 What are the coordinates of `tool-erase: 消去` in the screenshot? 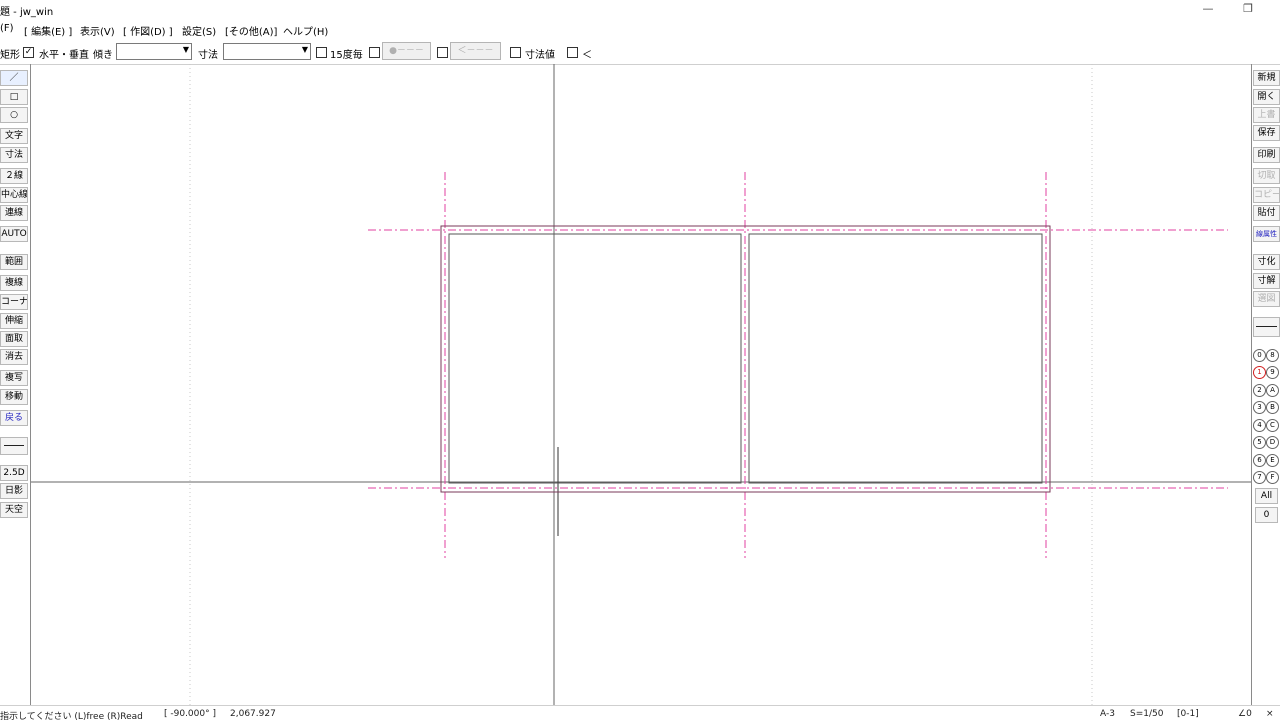 It's located at (14, 357).